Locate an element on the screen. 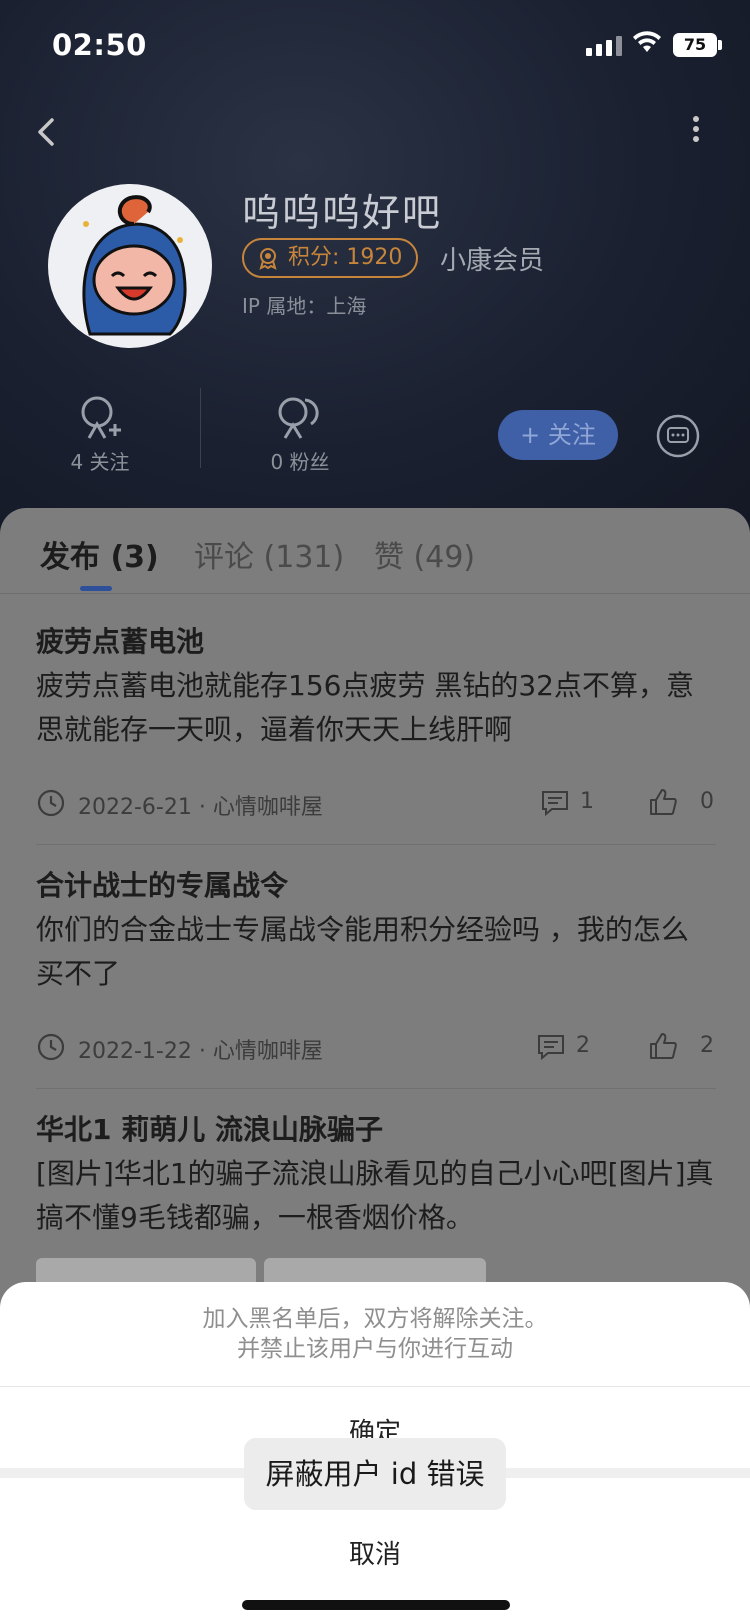 The height and width of the screenshot is (1624, 750). like-count: 0 is located at coordinates (707, 801).